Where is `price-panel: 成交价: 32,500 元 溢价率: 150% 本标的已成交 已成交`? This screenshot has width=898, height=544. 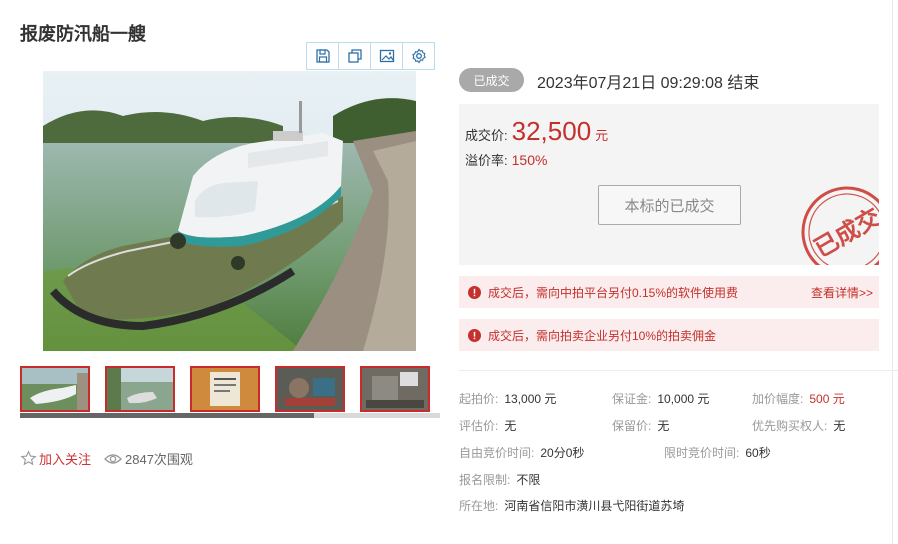
price-panel: 成交价: 32,500 元 溢价率: 150% 本标的已成交 已成交 is located at coordinates (669, 184).